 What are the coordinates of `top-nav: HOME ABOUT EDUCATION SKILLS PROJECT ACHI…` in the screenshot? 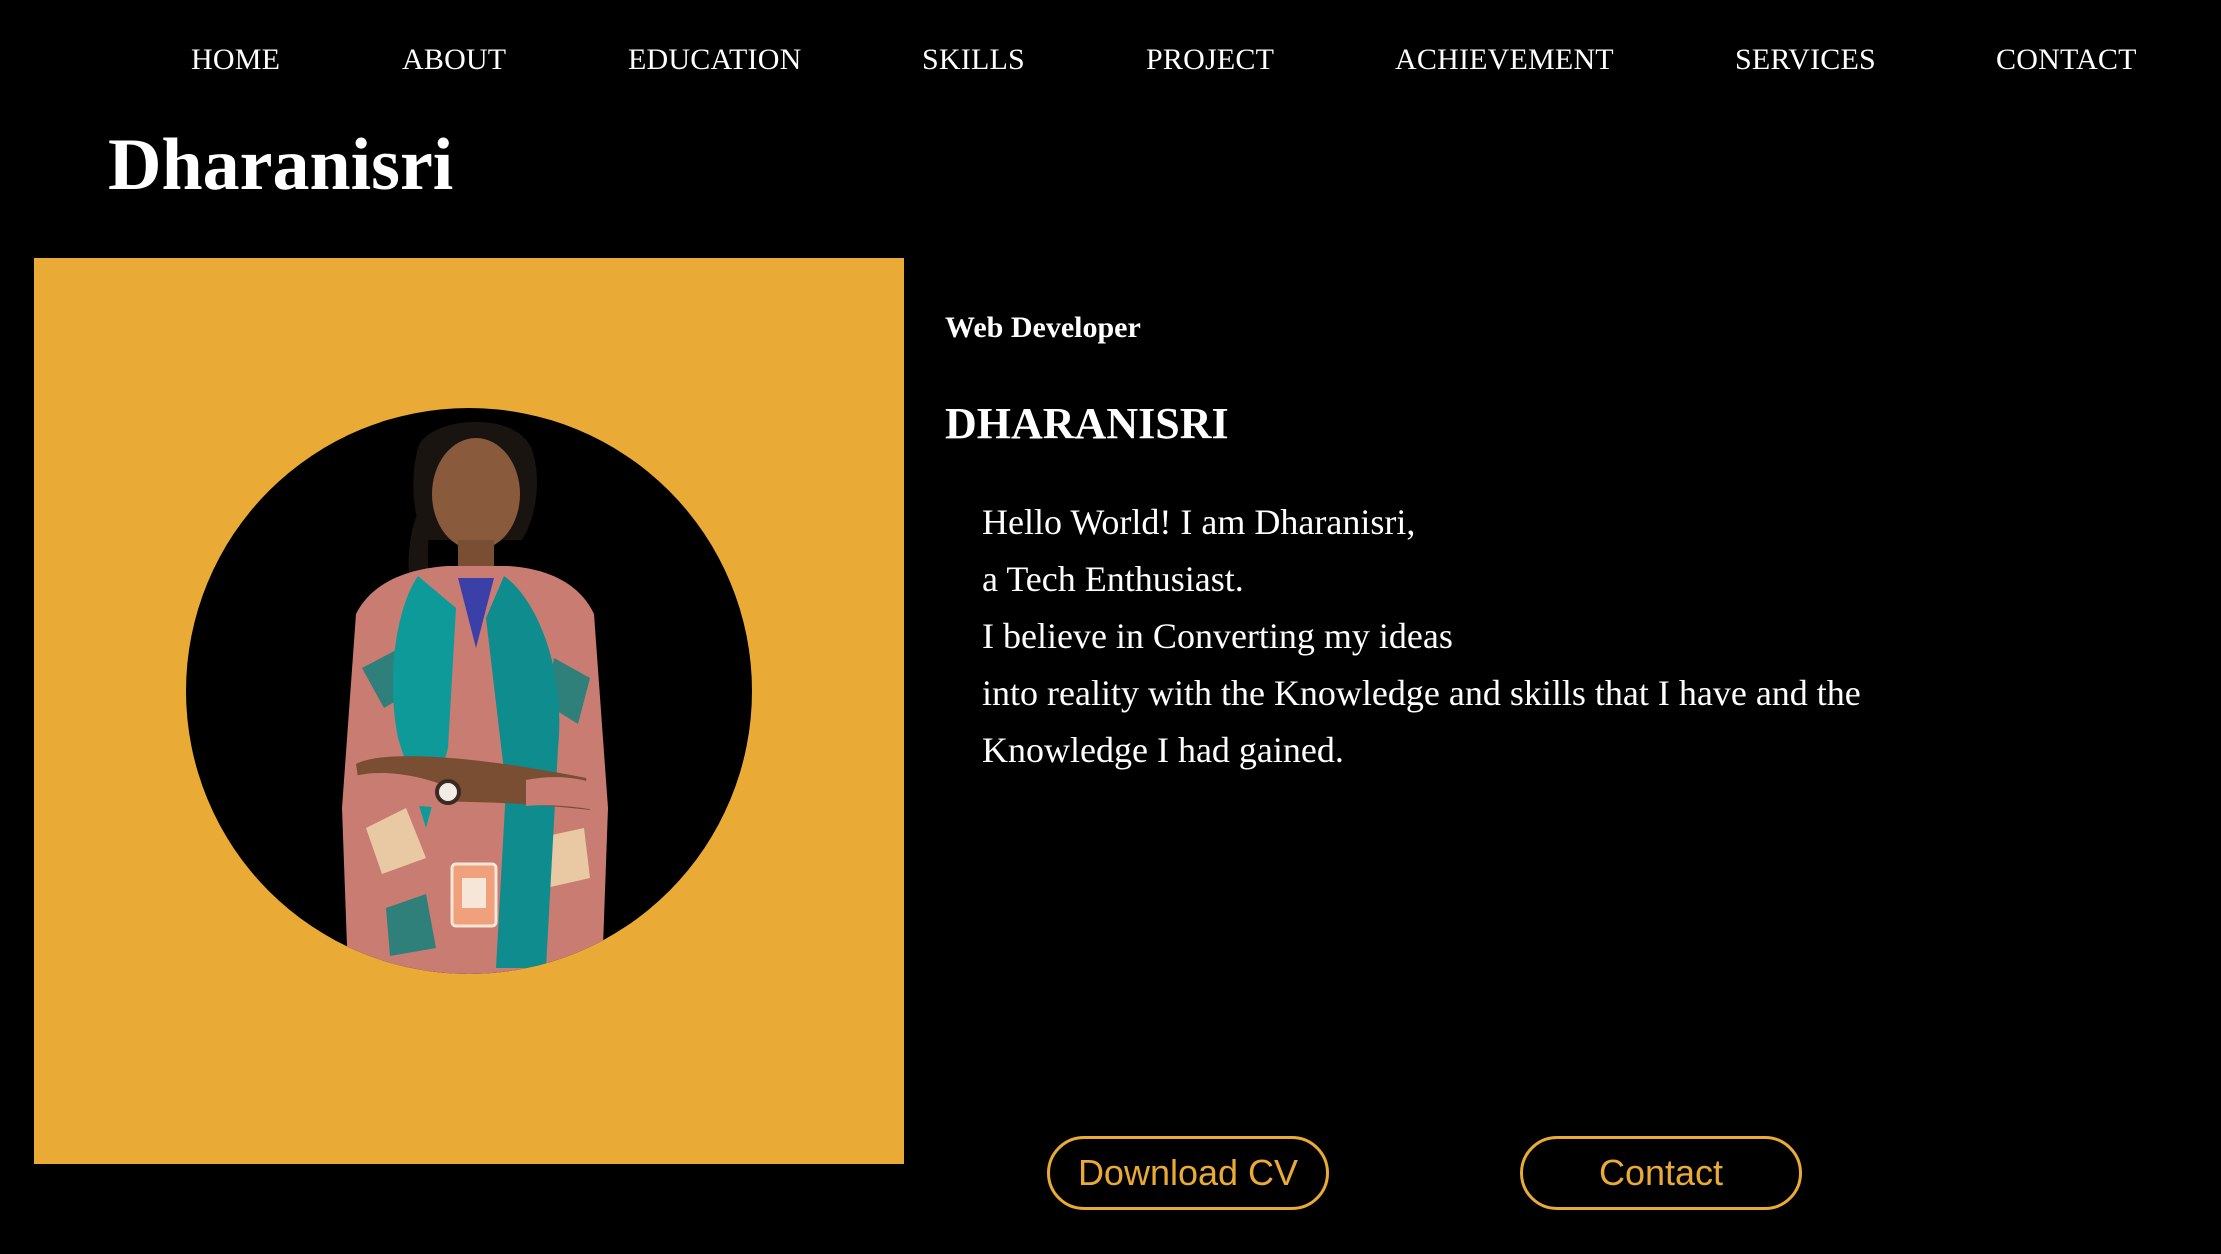 It's located at (1110, 60).